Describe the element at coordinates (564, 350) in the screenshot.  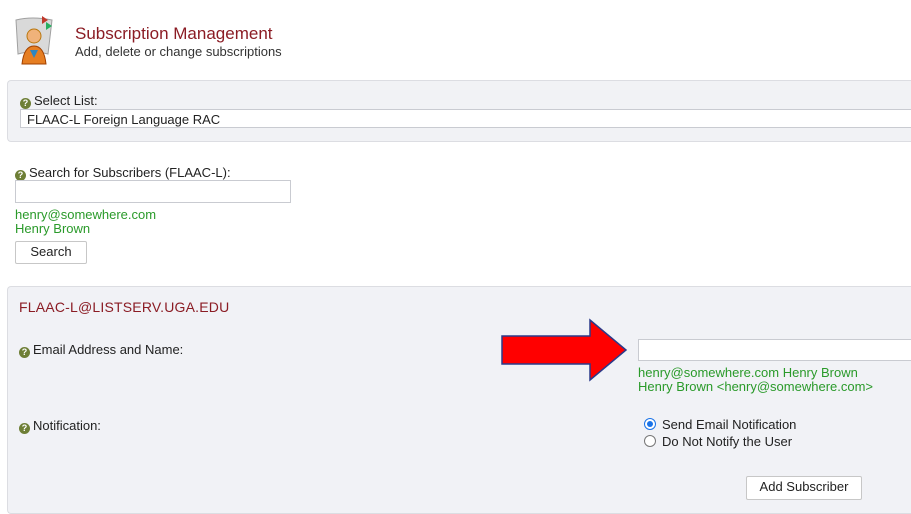
I see `red-arrow-annotation` at that location.